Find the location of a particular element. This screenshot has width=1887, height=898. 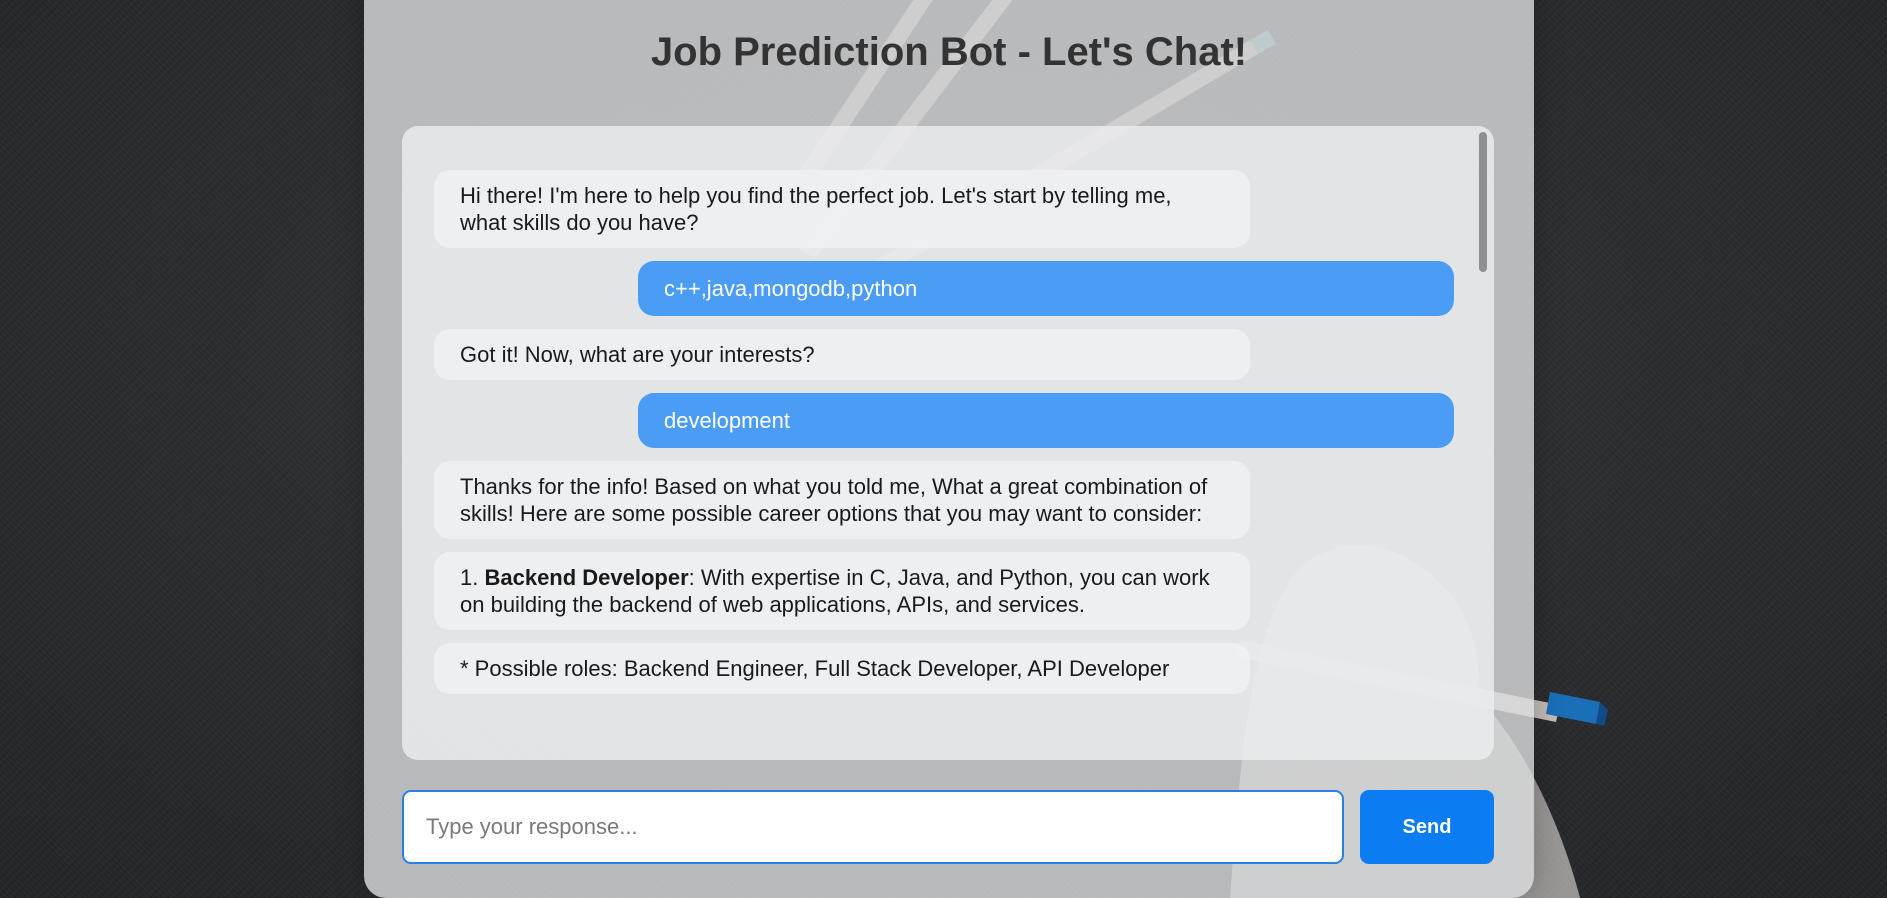

scrollbar-thumb is located at coordinates (1483, 202).